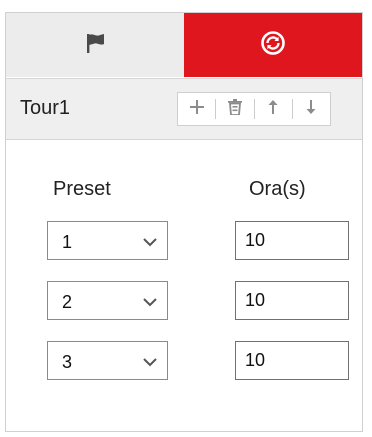  I want to click on add-button, so click(196, 109).